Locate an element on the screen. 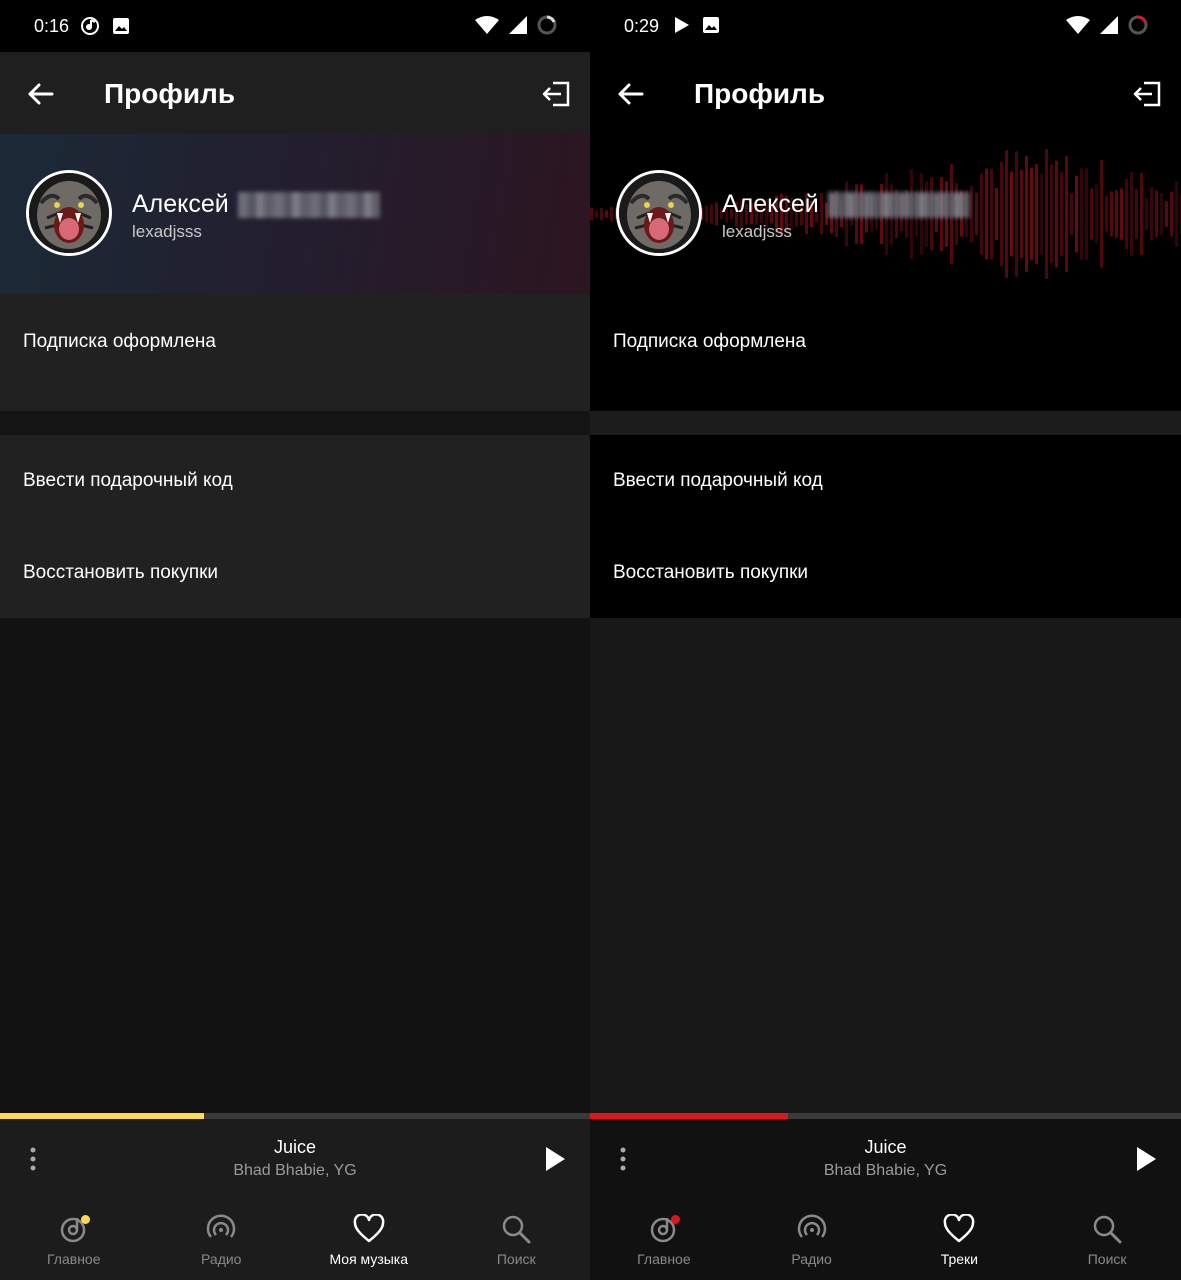 This screenshot has width=1181, height=1280. play-notification-icon is located at coordinates (682, 25).